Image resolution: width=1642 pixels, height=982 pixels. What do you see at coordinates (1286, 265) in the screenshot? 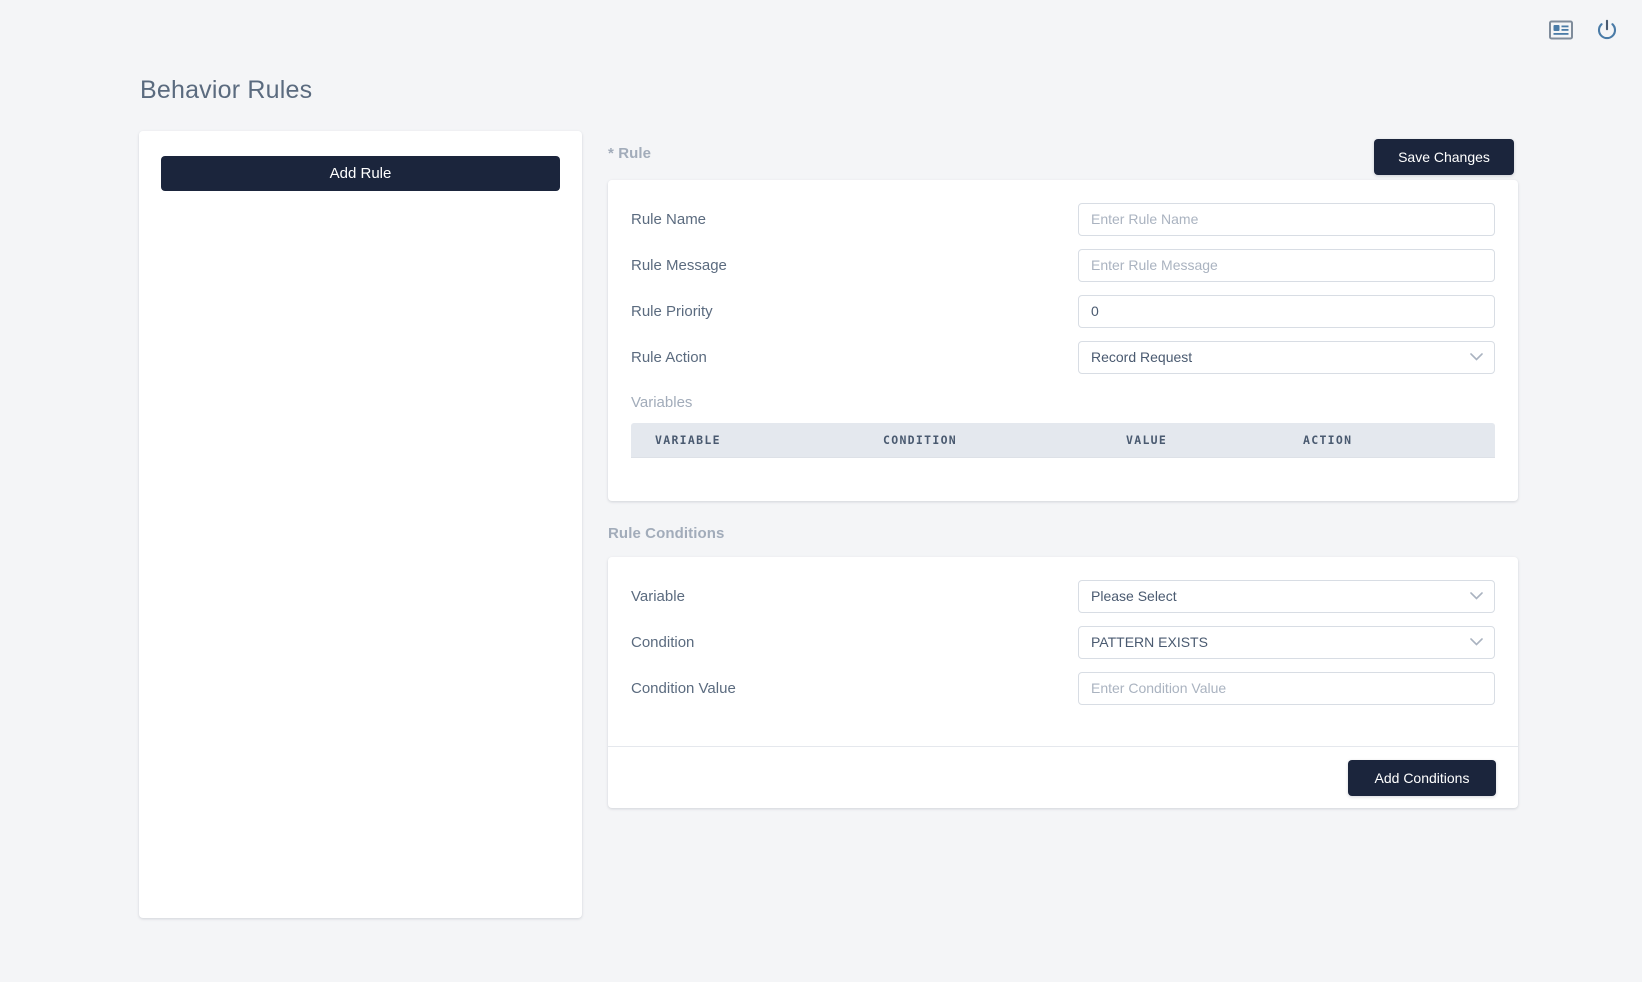
I see `rule-message-input: Enter Rule Message` at bounding box center [1286, 265].